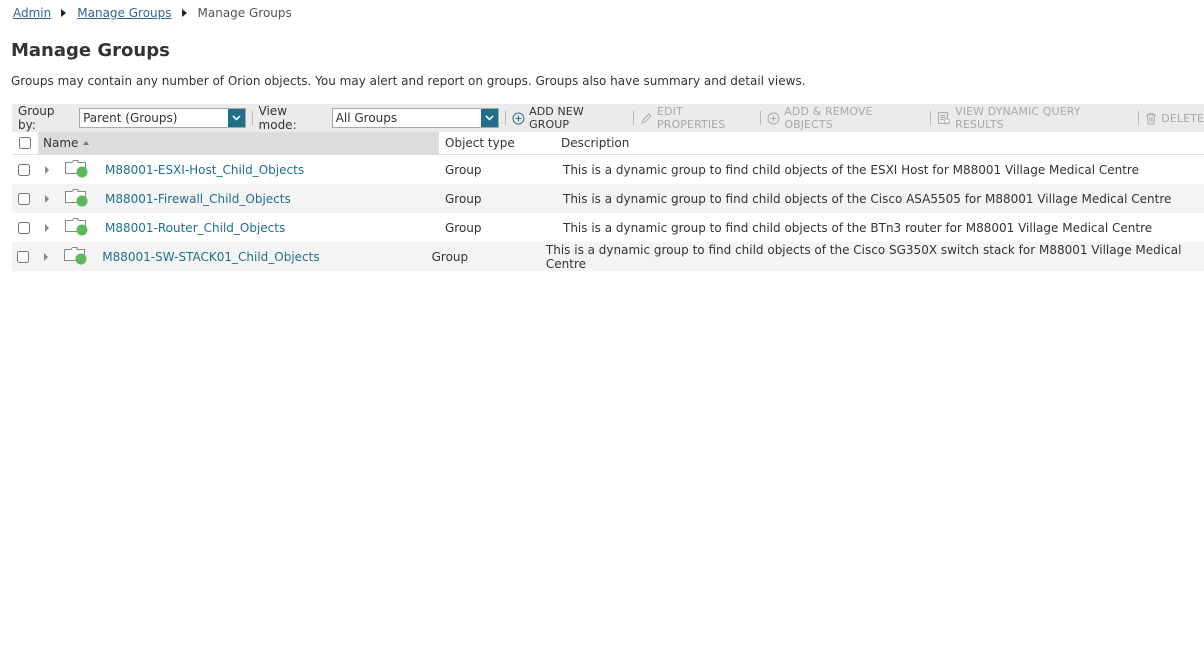 The height and width of the screenshot is (648, 1204). Describe the element at coordinates (130, 118) in the screenshot. I see `group-by-value: Parent (Groups)` at that location.